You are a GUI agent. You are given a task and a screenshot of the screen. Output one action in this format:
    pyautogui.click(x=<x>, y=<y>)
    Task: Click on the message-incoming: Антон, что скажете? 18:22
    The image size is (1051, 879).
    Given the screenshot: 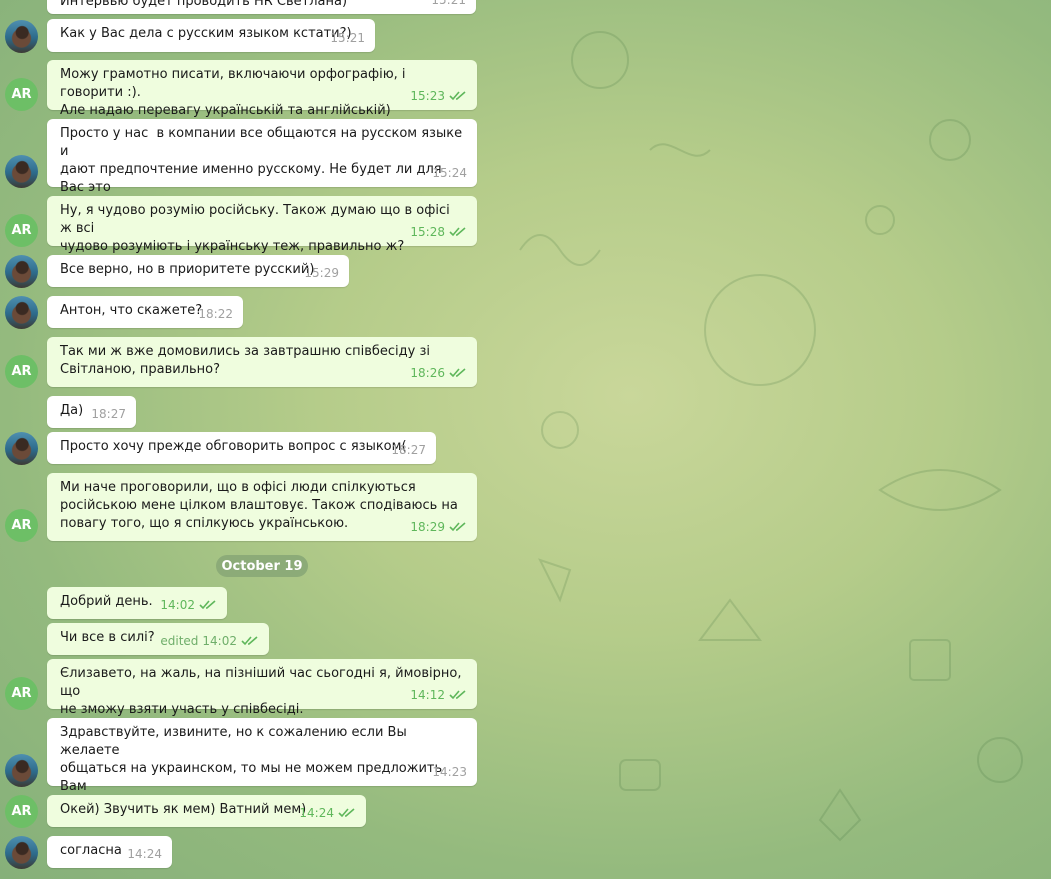 What is the action you would take?
    pyautogui.click(x=145, y=312)
    